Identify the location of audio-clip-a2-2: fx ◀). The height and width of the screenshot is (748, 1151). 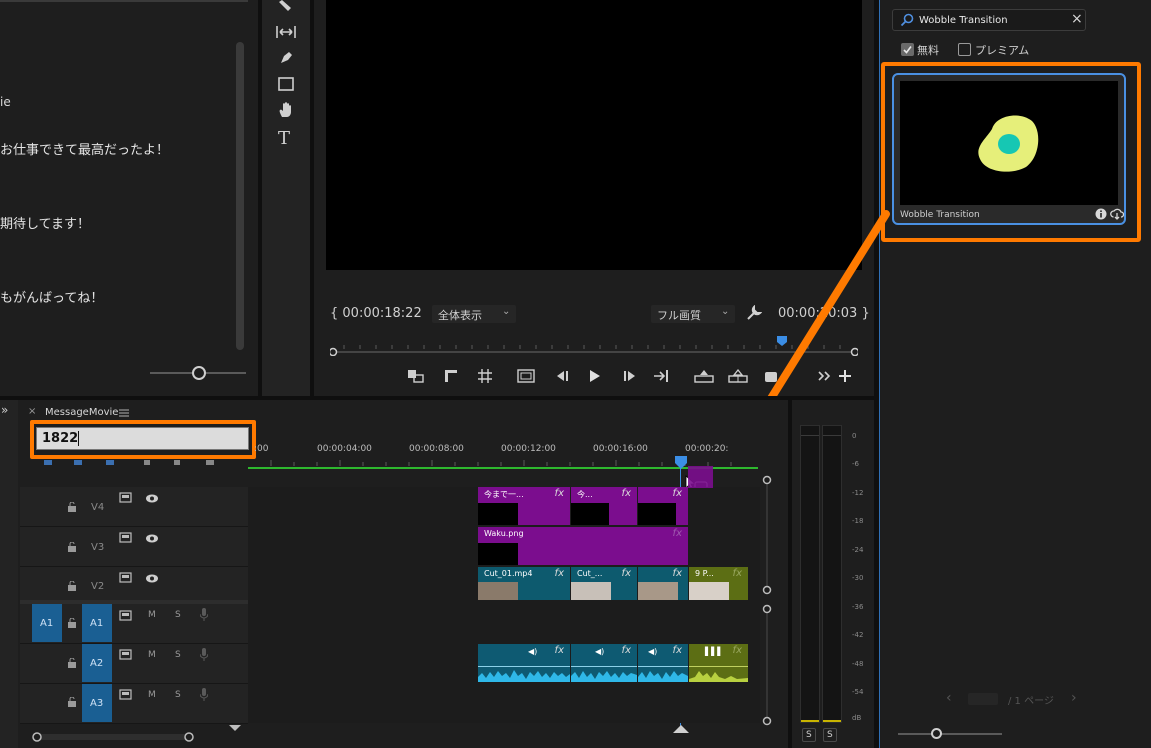
(604, 663).